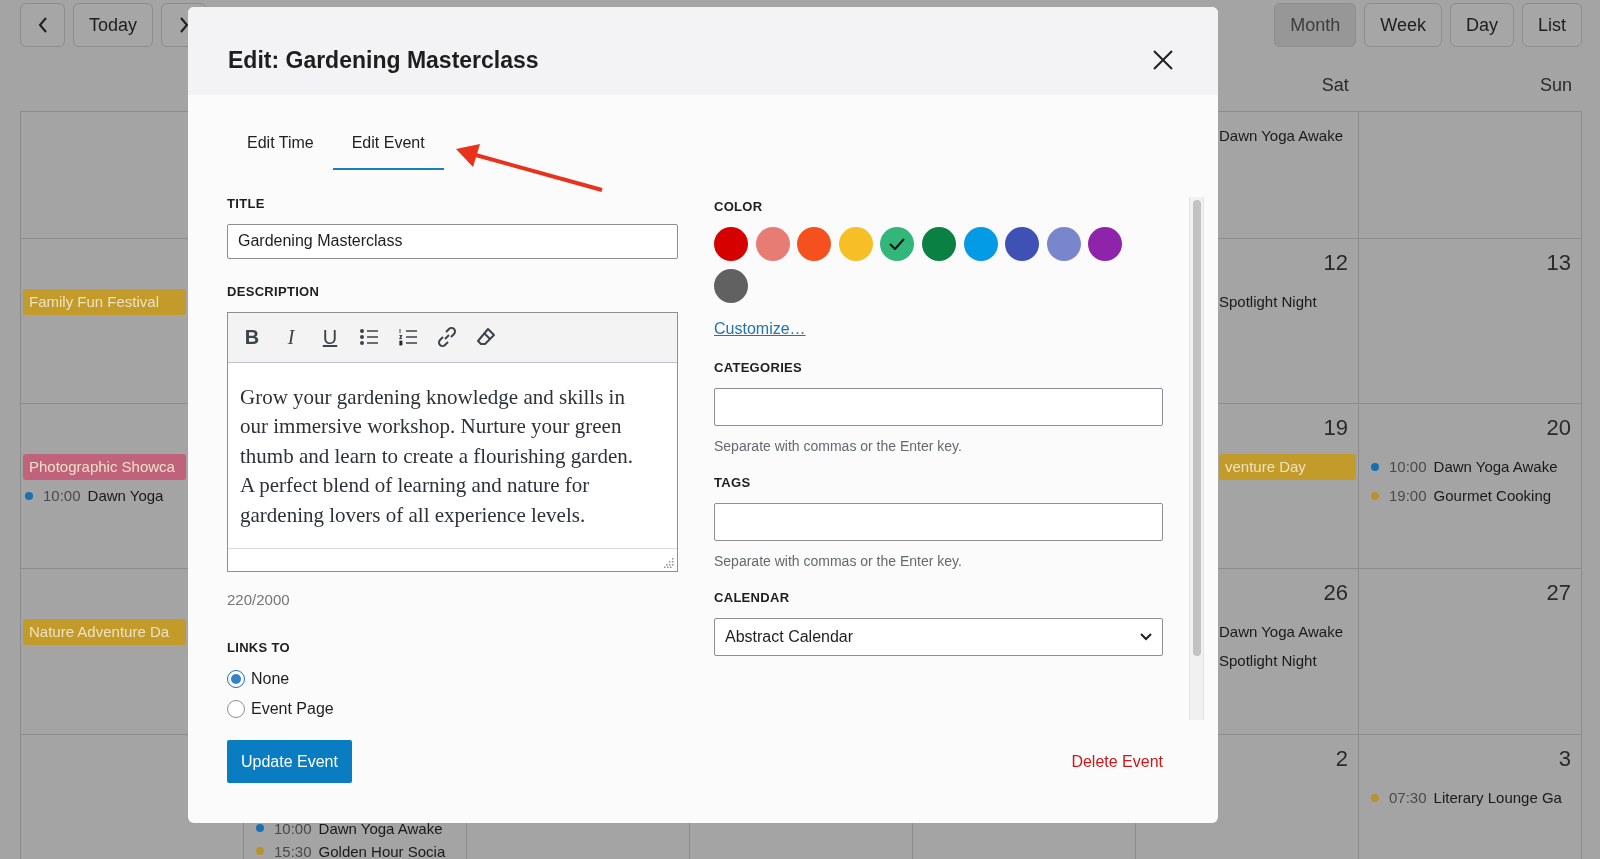 The width and height of the screenshot is (1600, 859). Describe the element at coordinates (1335, 262) in the screenshot. I see `day-number: 12` at that location.